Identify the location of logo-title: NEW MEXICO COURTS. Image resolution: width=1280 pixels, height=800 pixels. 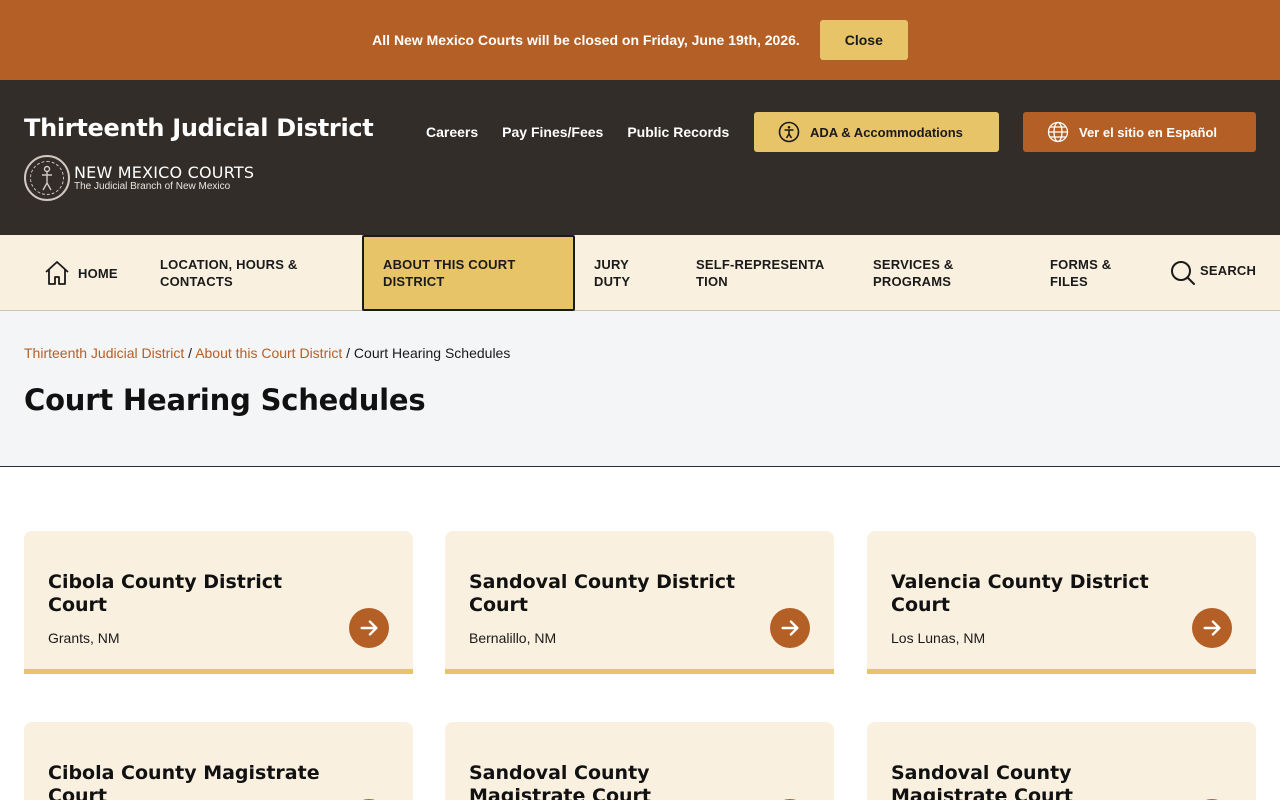
(164, 172).